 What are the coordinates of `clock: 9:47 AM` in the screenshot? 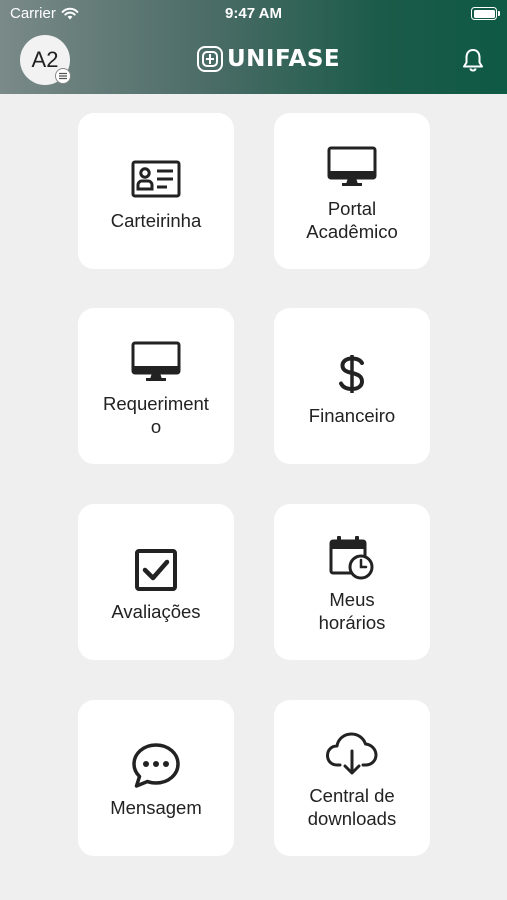 It's located at (253, 13).